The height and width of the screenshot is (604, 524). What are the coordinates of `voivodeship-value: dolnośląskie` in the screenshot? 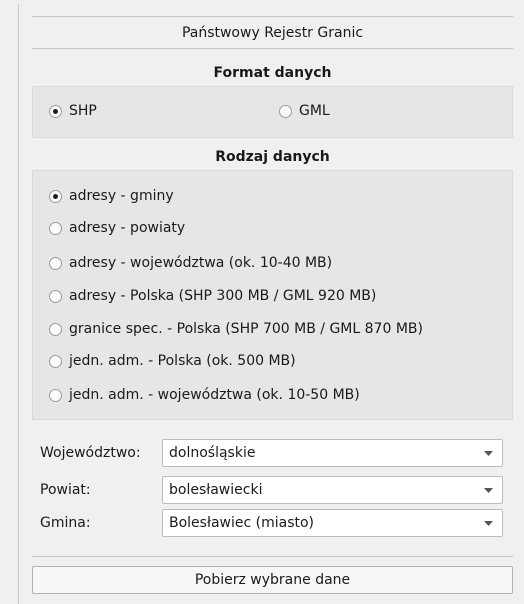 It's located at (212, 453).